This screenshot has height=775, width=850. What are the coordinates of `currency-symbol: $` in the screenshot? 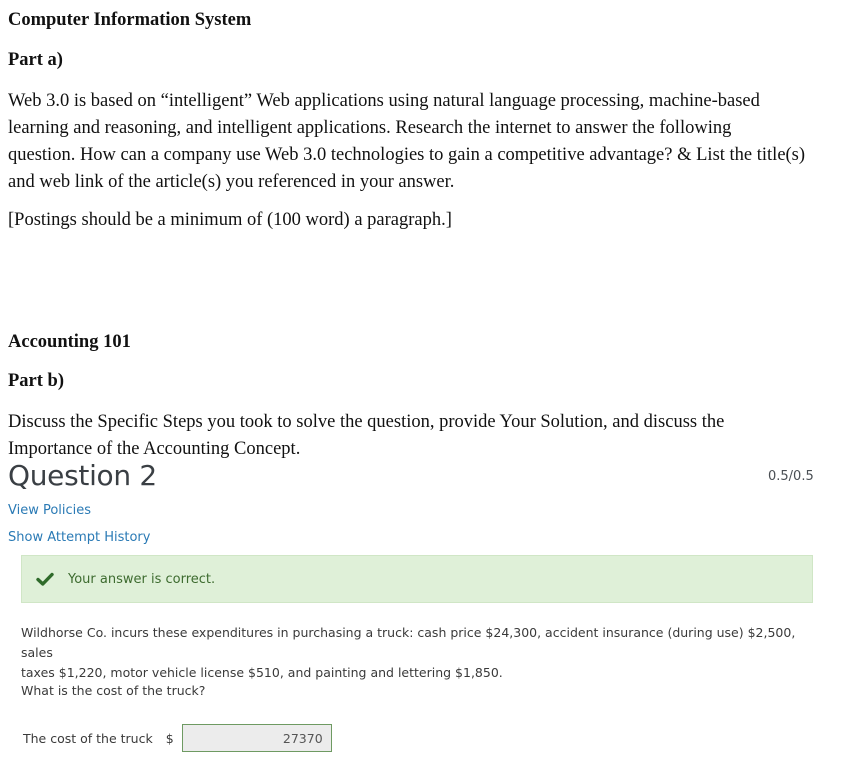 It's located at (169, 738).